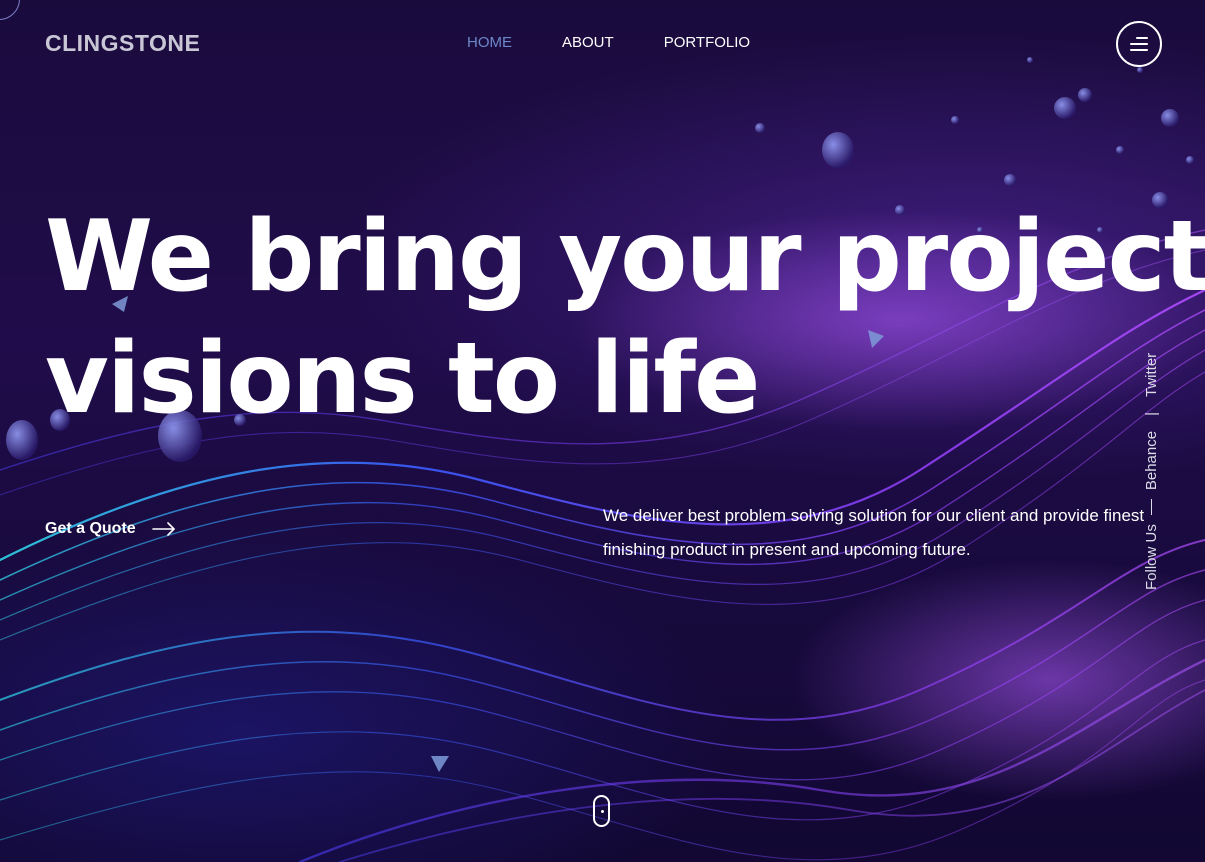 The width and height of the screenshot is (1205, 862). I want to click on hamburger-menu-icon, so click(1139, 44).